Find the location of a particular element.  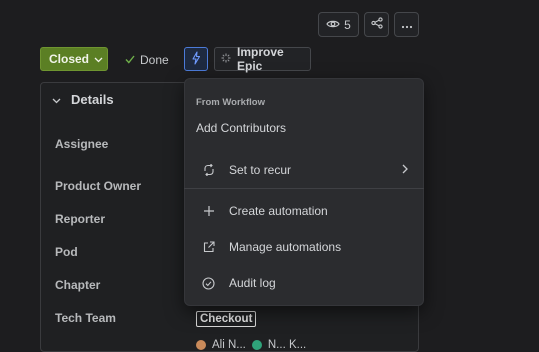

check-circle-icon is located at coordinates (206, 283).